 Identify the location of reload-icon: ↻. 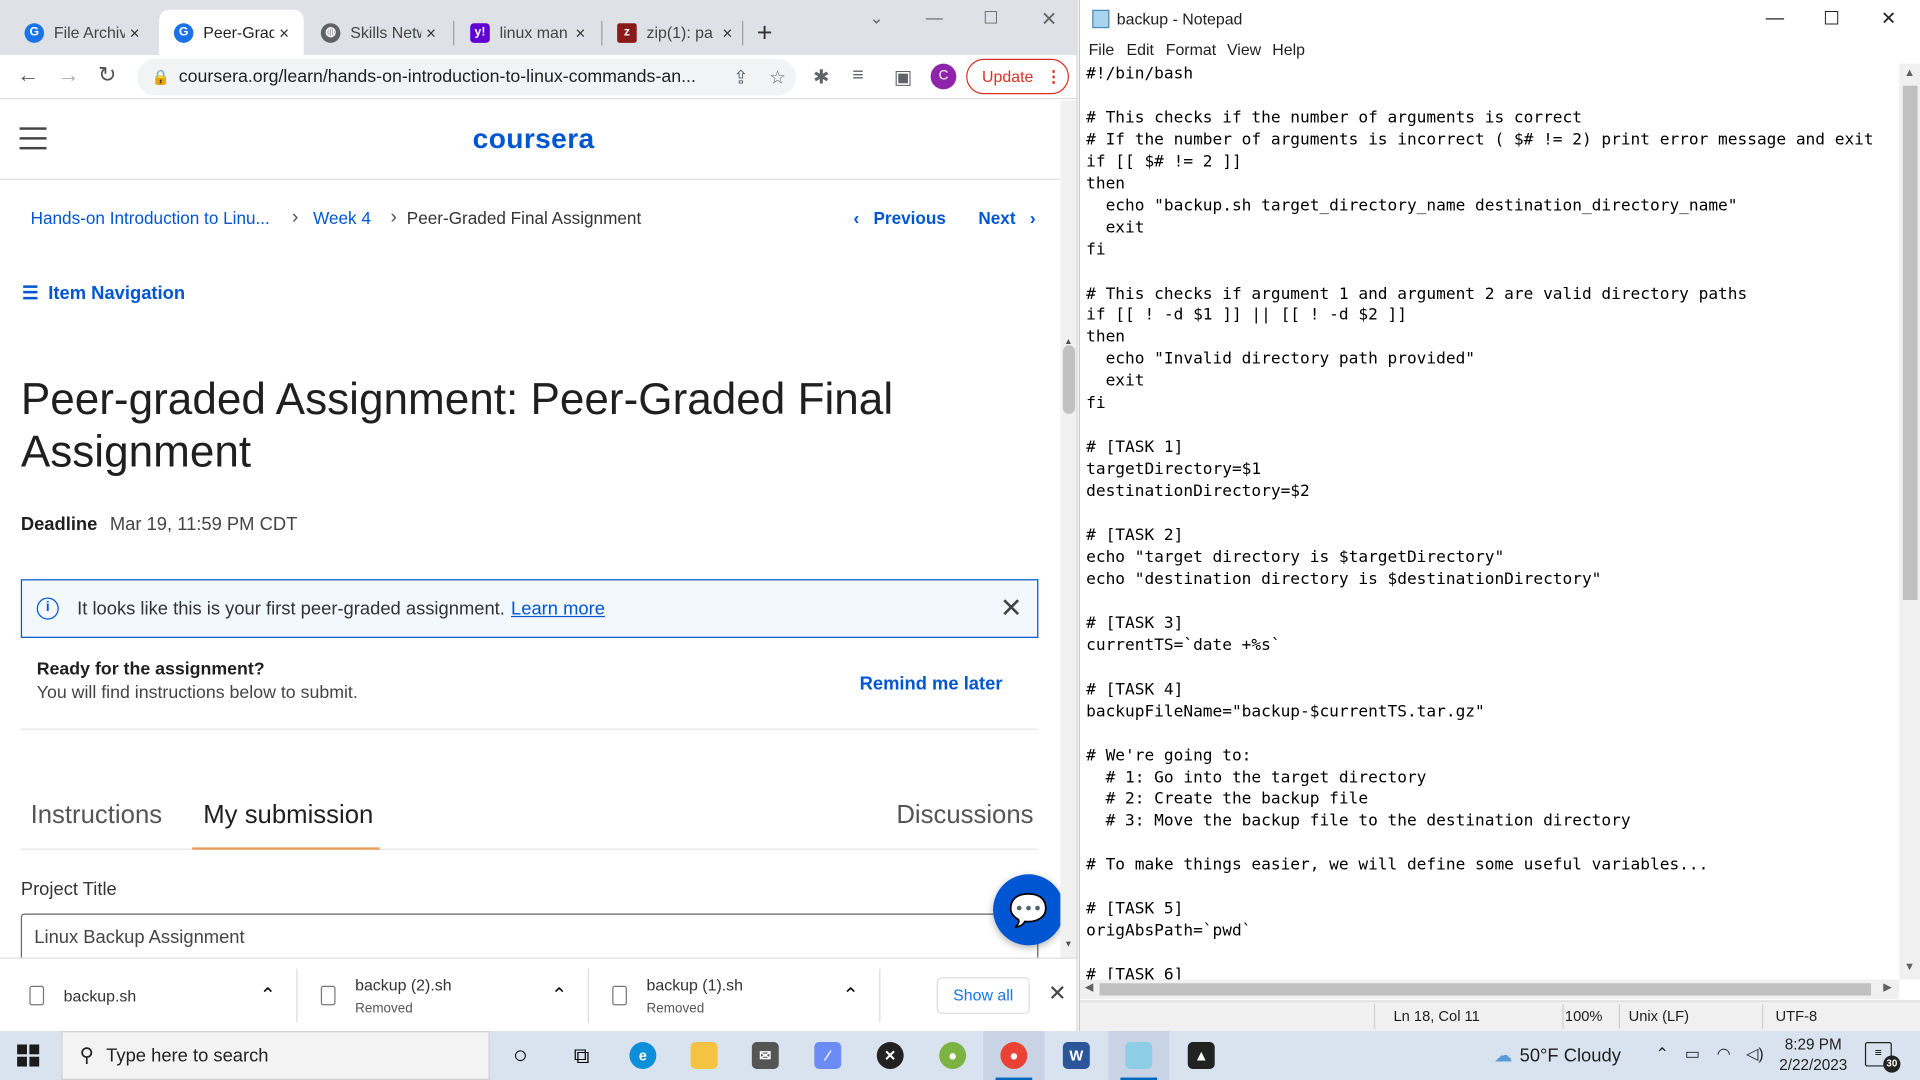
(107, 75).